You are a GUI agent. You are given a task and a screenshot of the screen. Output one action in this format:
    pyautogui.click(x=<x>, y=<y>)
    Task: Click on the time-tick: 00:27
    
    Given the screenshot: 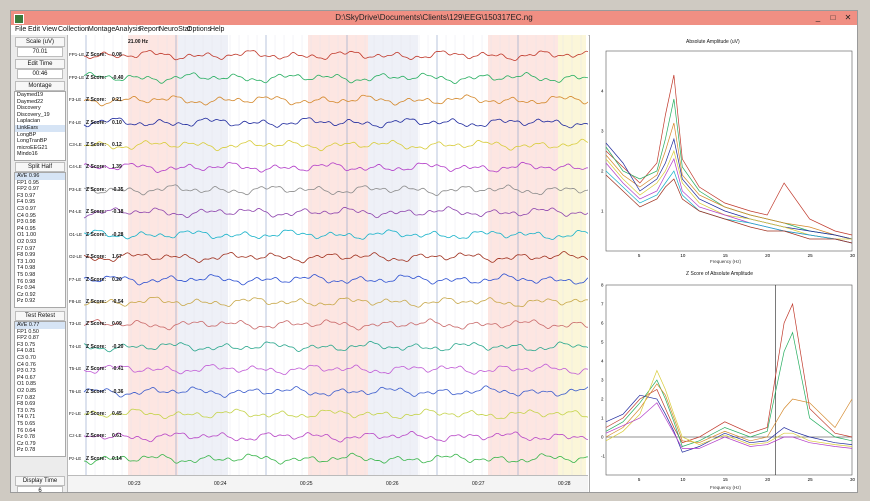 What is the action you would take?
    pyautogui.click(x=478, y=484)
    